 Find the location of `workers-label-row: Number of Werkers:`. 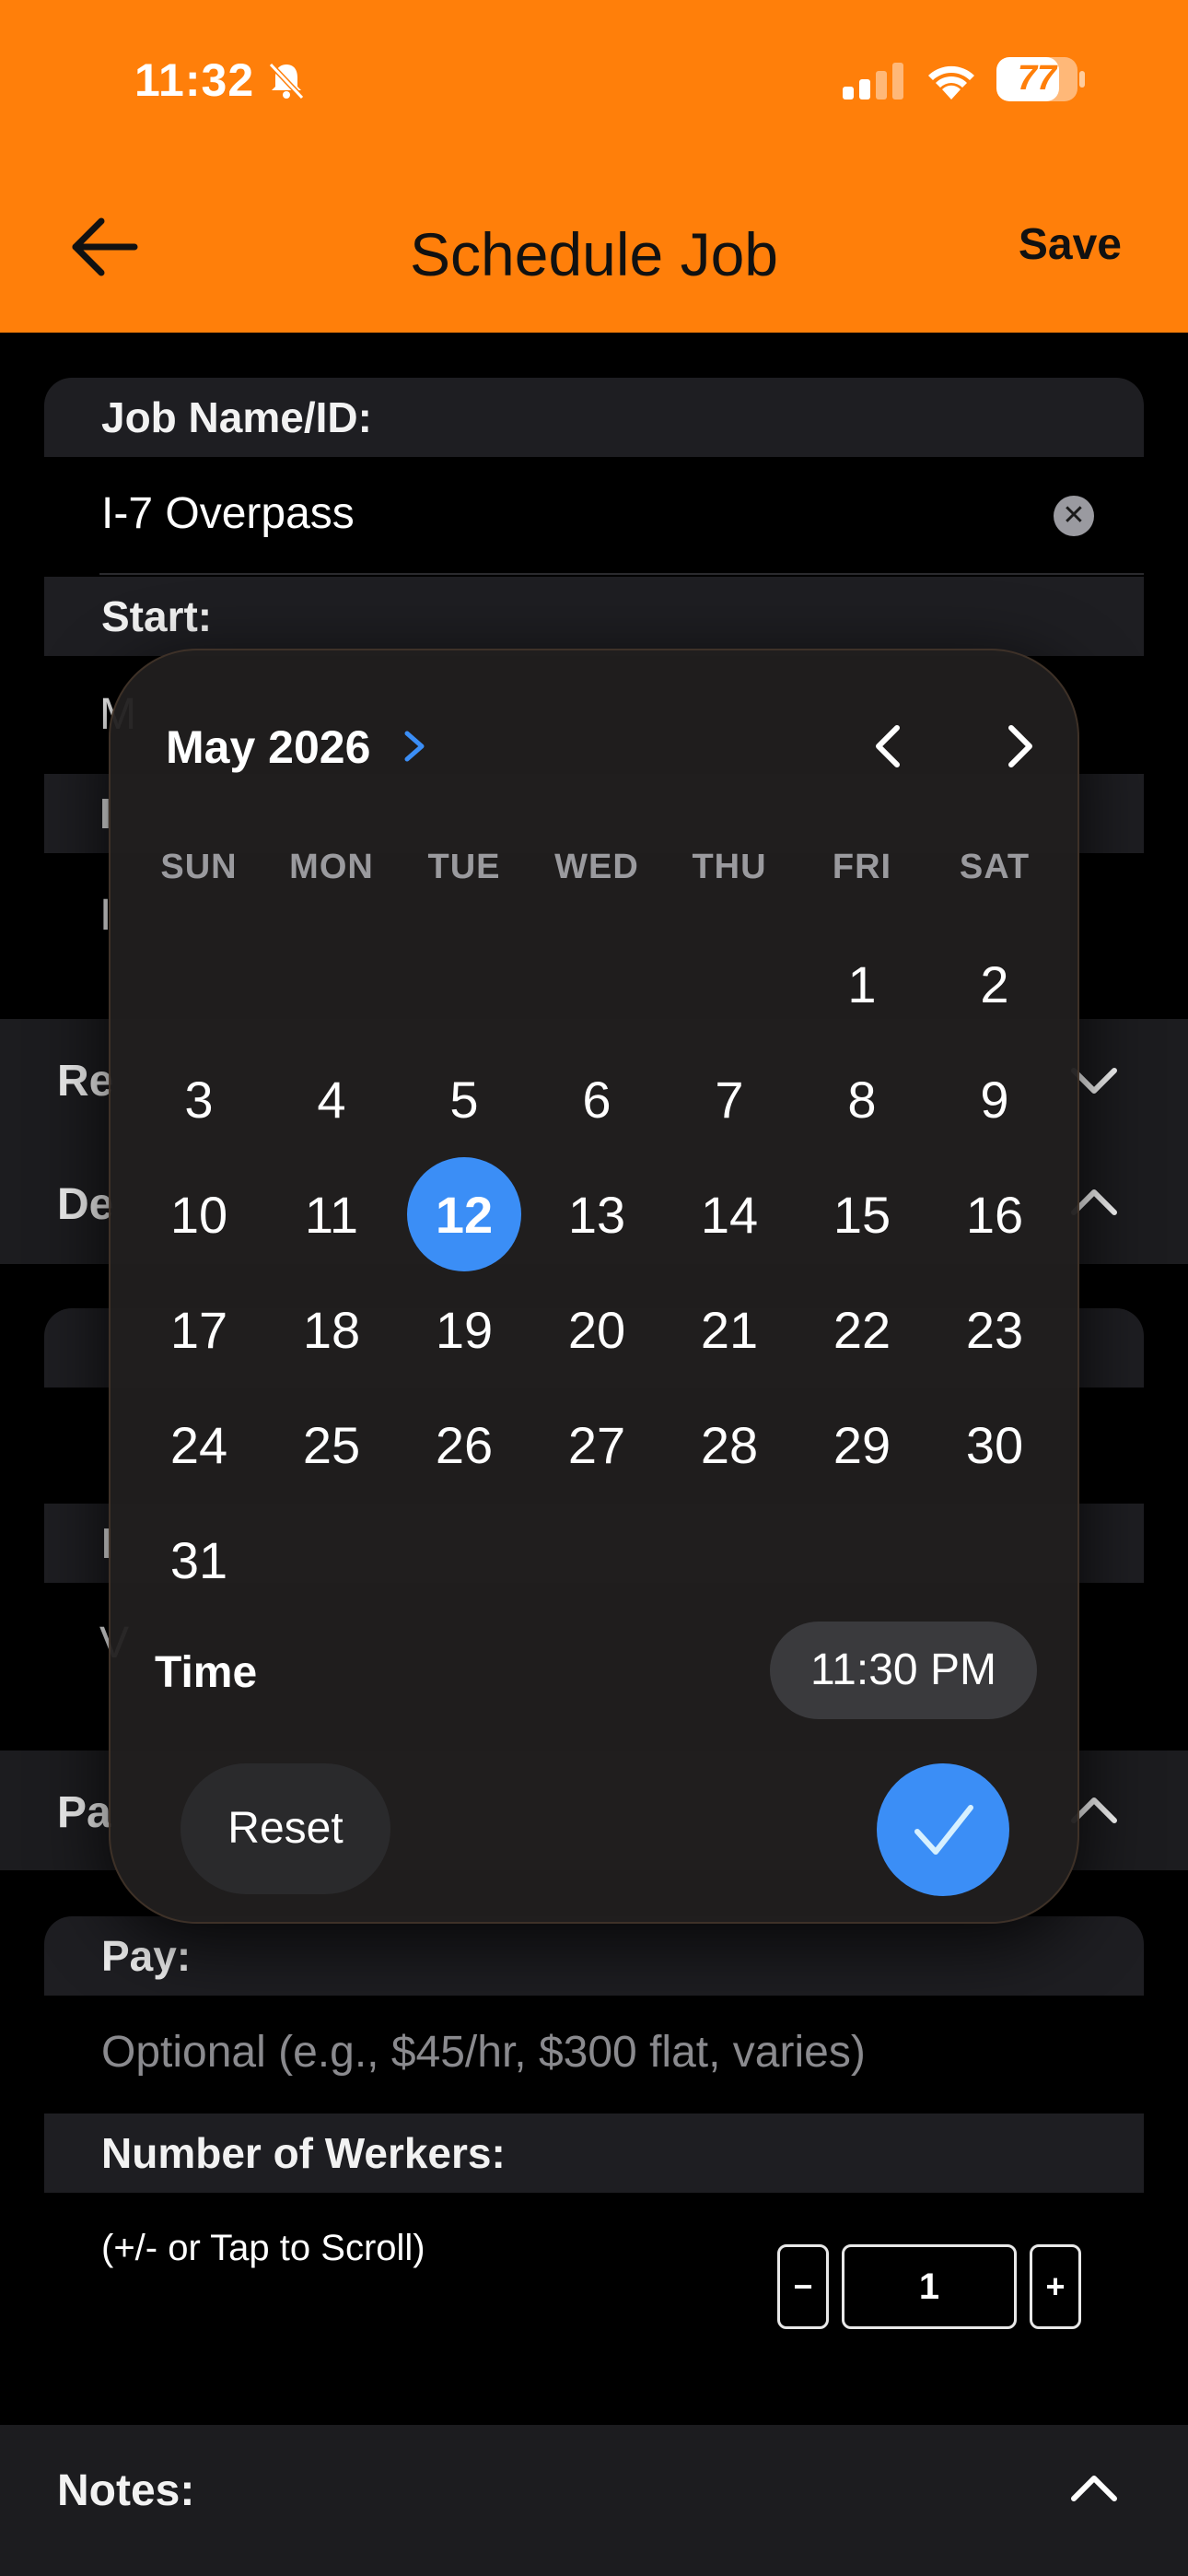

workers-label-row: Number of Werkers: is located at coordinates (594, 2153).